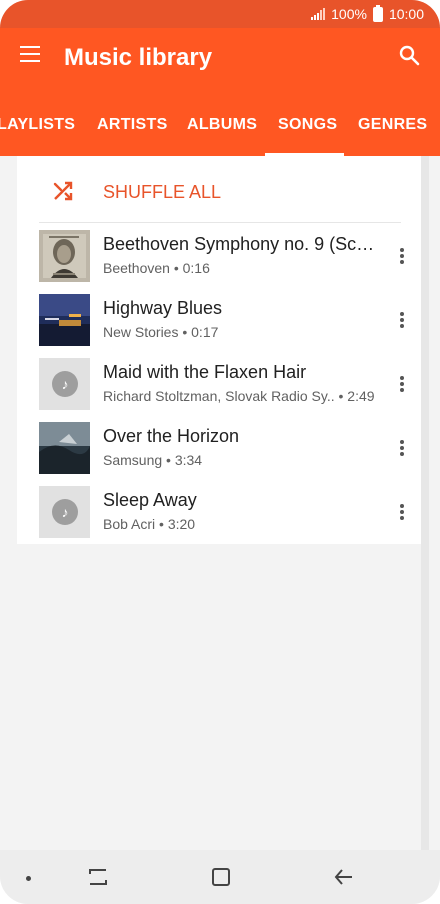 The image size is (440, 904). I want to click on song-title: Highway Blues, so click(163, 308).